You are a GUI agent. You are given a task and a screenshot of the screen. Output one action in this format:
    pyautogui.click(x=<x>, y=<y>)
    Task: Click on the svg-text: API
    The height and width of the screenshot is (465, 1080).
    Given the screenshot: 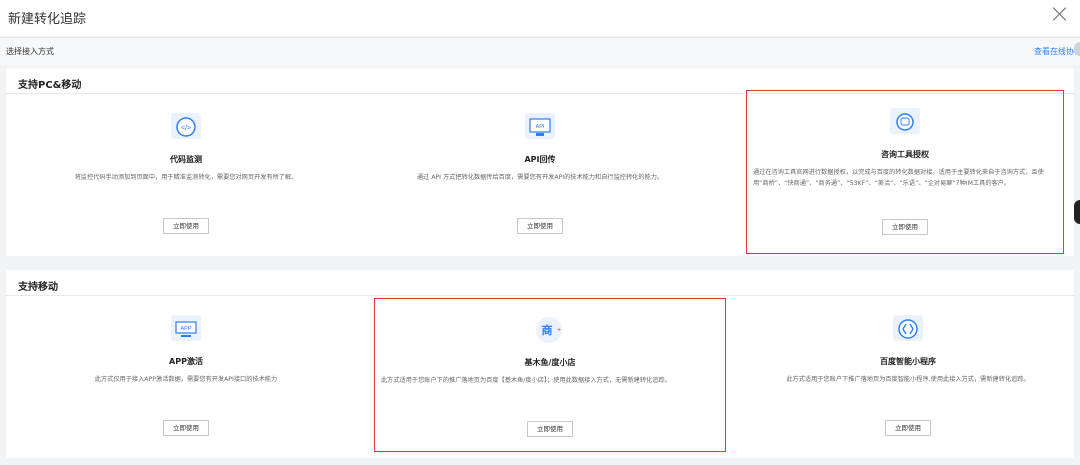 What is the action you would take?
    pyautogui.click(x=540, y=127)
    